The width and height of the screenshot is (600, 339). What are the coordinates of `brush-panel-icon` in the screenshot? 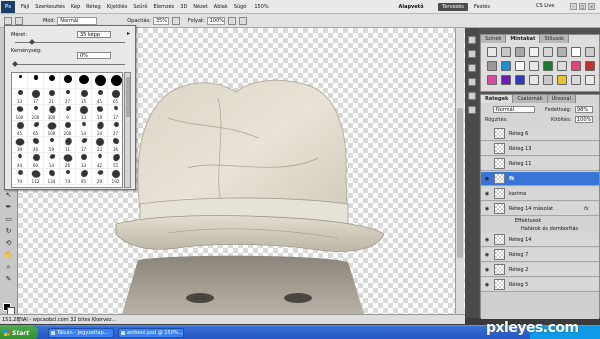 It's located at (472, 68).